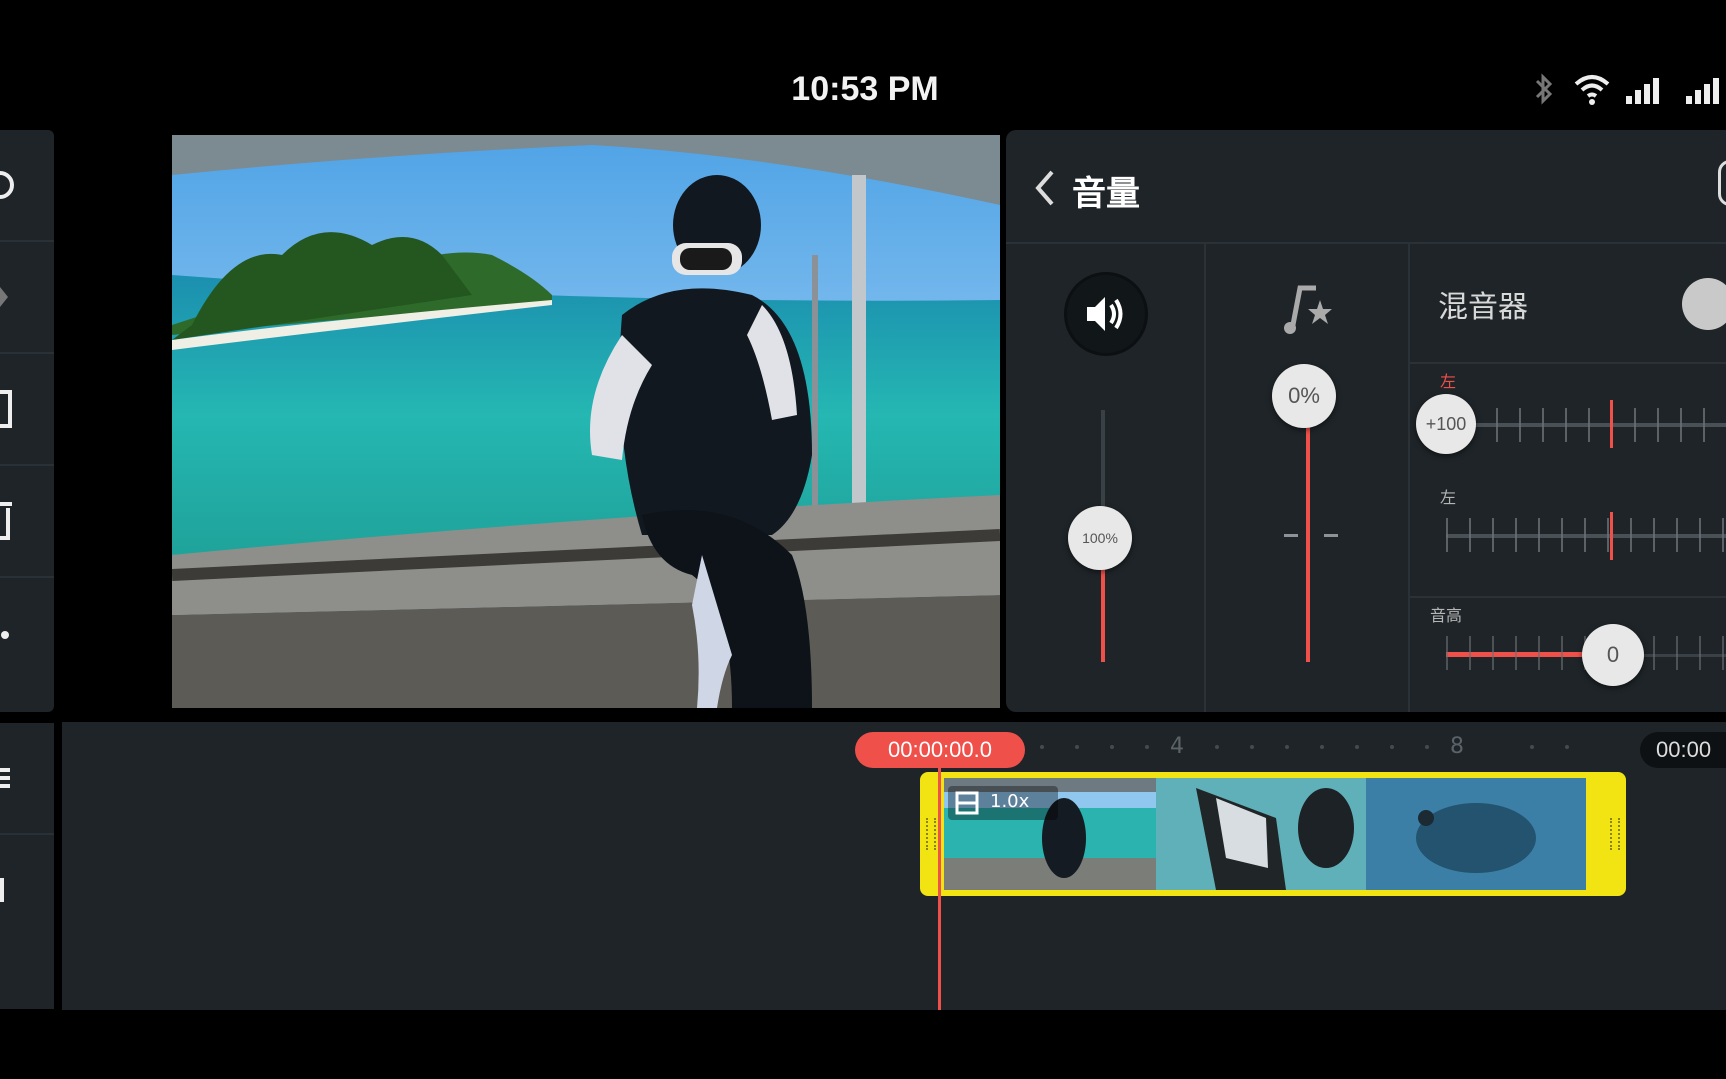  I want to click on music-star-icon, so click(1308, 309).